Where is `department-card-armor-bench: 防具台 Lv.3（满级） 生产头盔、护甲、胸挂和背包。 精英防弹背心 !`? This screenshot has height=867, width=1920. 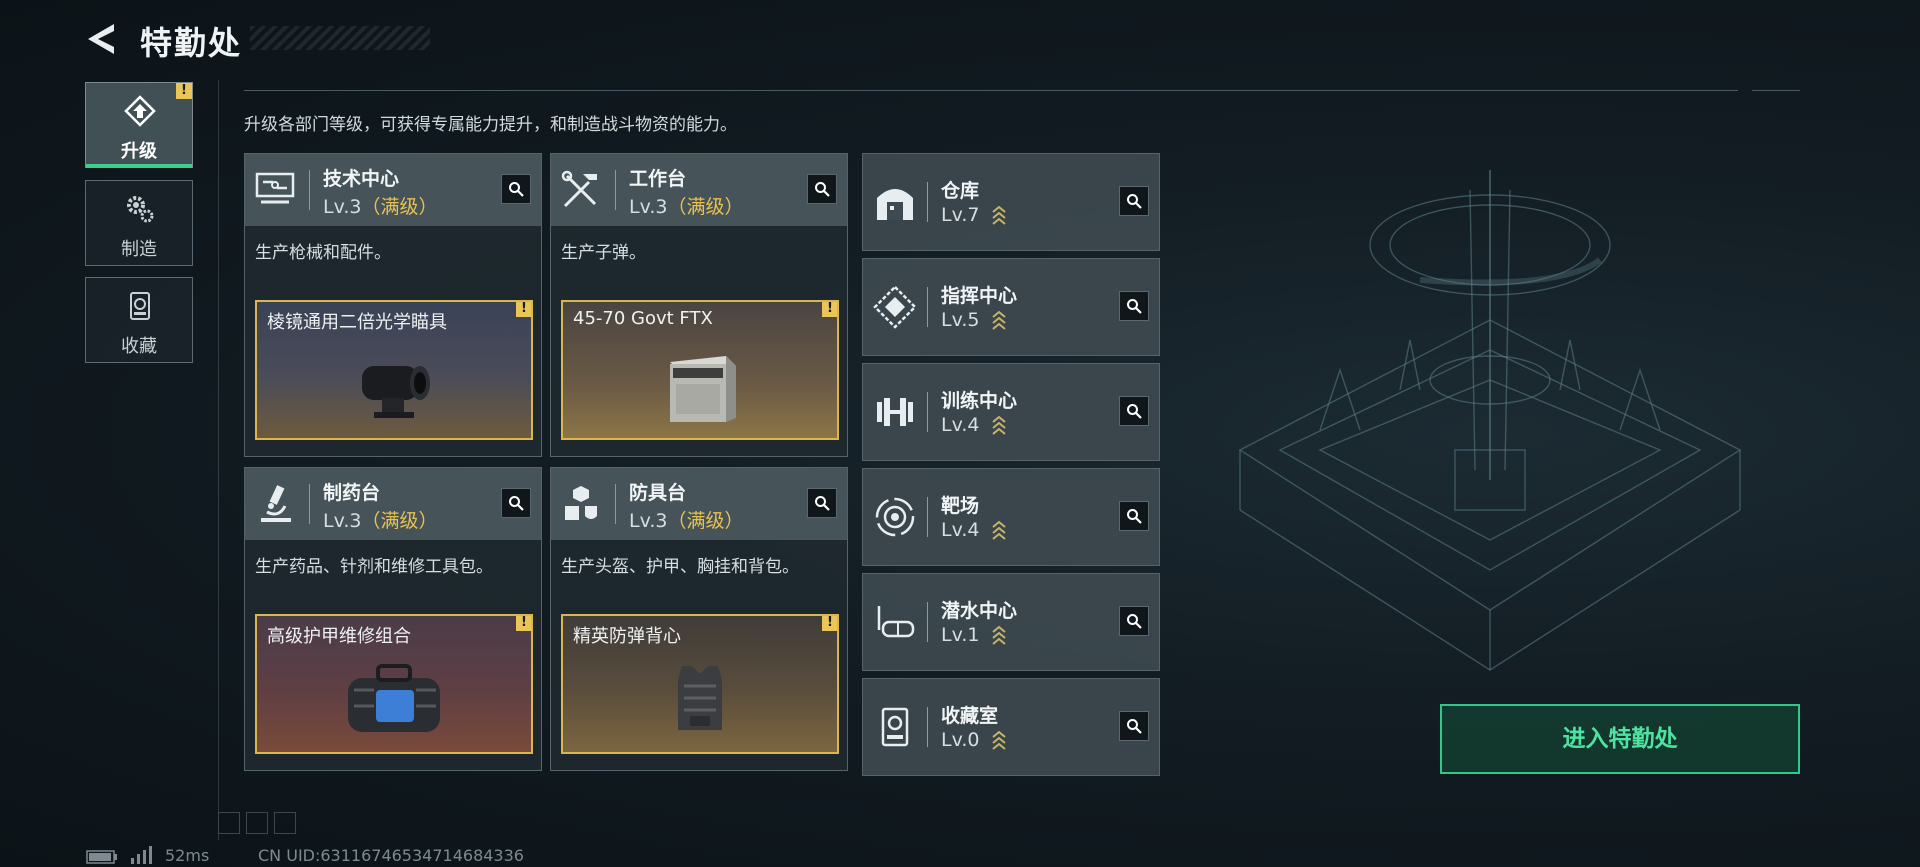 department-card-armor-bench: 防具台 Lv.3（满级） 生产头盔、护甲、胸挂和背包。 精英防弹背心 ! is located at coordinates (699, 619).